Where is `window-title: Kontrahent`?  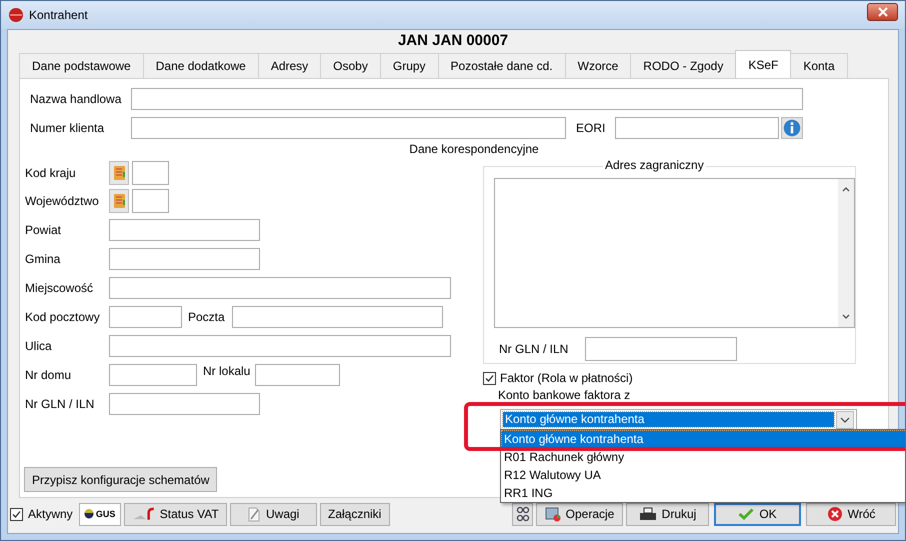 window-title: Kontrahent is located at coordinates (59, 15).